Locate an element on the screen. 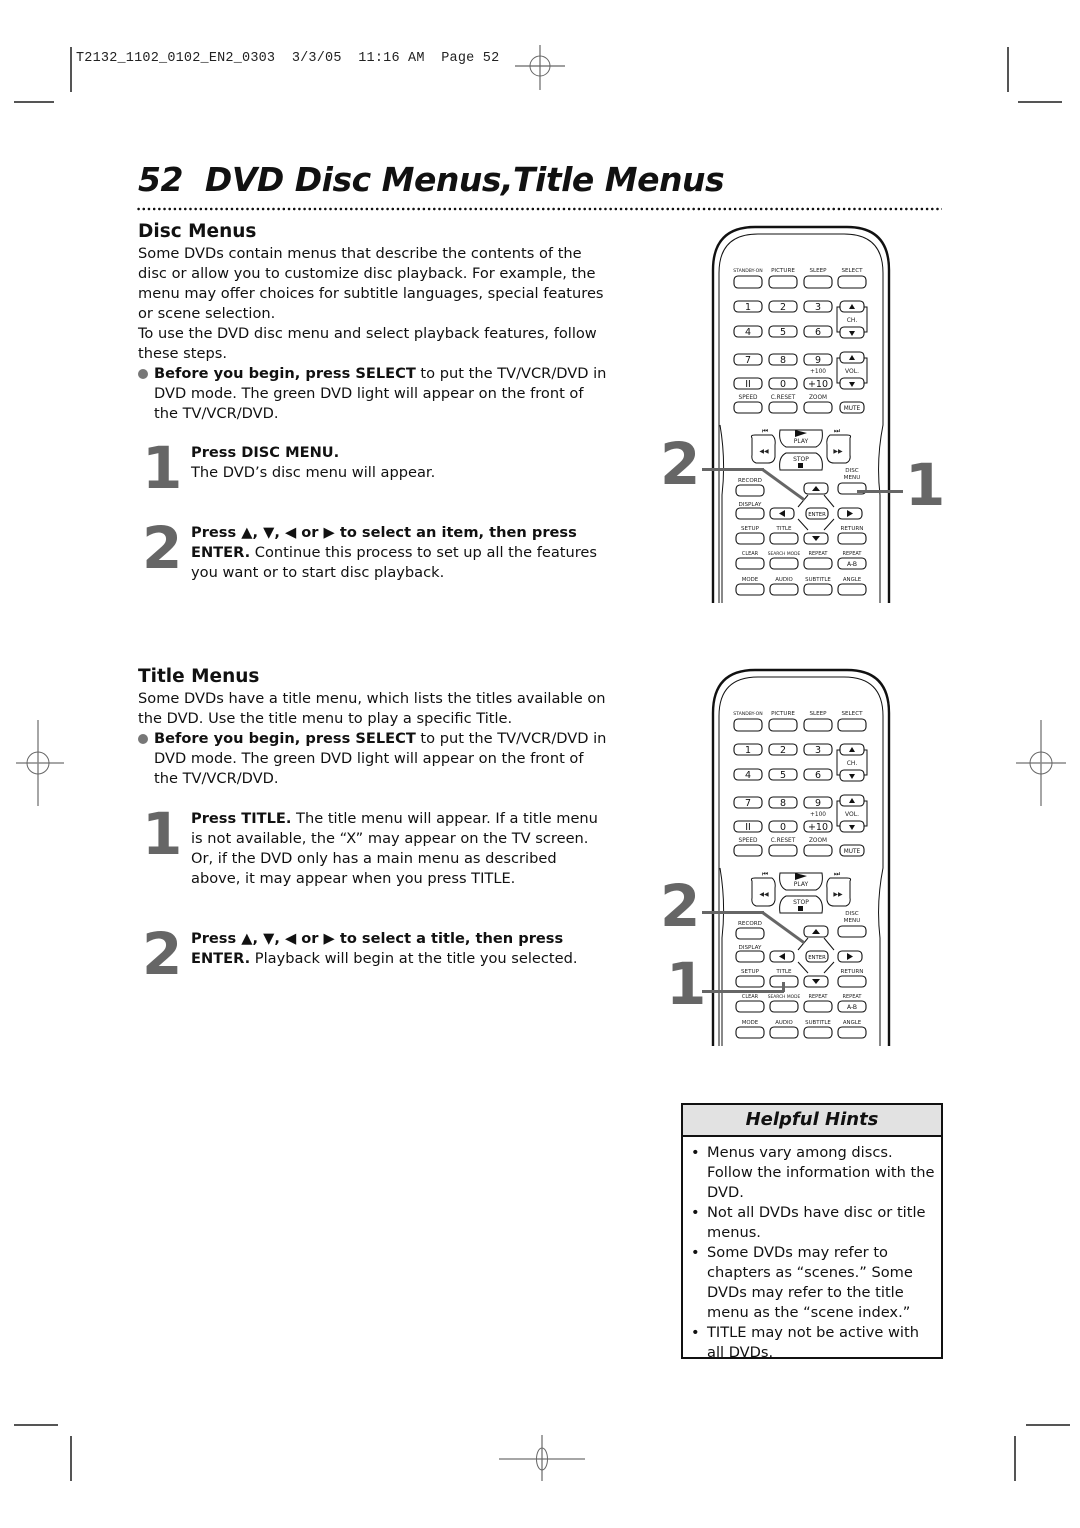 The height and width of the screenshot is (1528, 1080). remote-label: SPEED is located at coordinates (749, 398).